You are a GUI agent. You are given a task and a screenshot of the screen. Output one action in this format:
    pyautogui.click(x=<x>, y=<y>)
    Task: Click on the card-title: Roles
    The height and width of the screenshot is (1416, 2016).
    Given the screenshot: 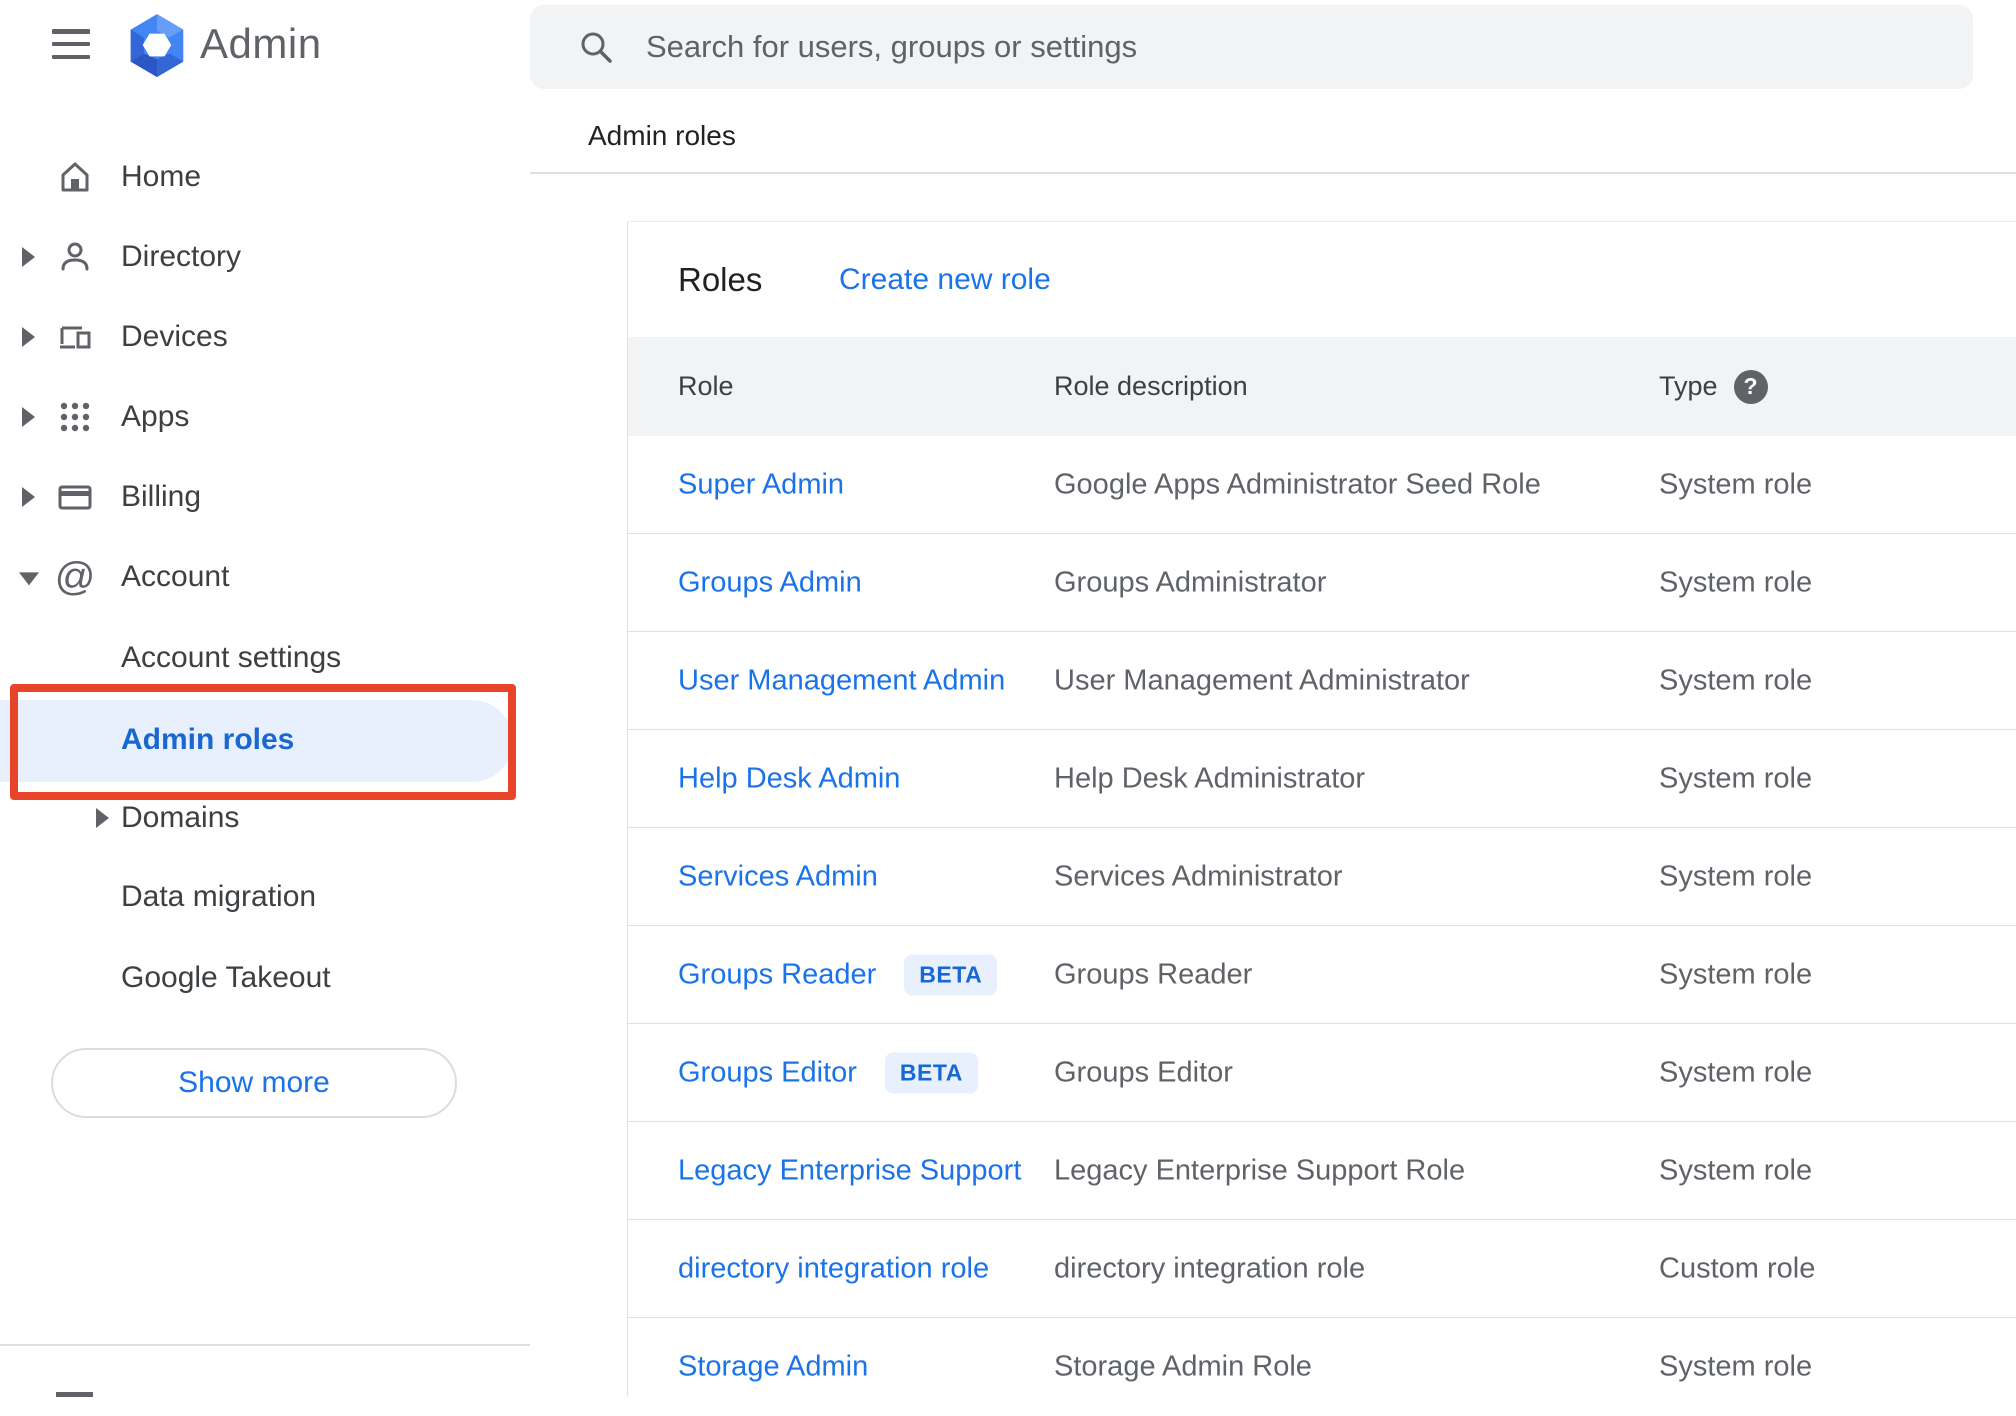 What is the action you would take?
    pyautogui.click(x=720, y=279)
    